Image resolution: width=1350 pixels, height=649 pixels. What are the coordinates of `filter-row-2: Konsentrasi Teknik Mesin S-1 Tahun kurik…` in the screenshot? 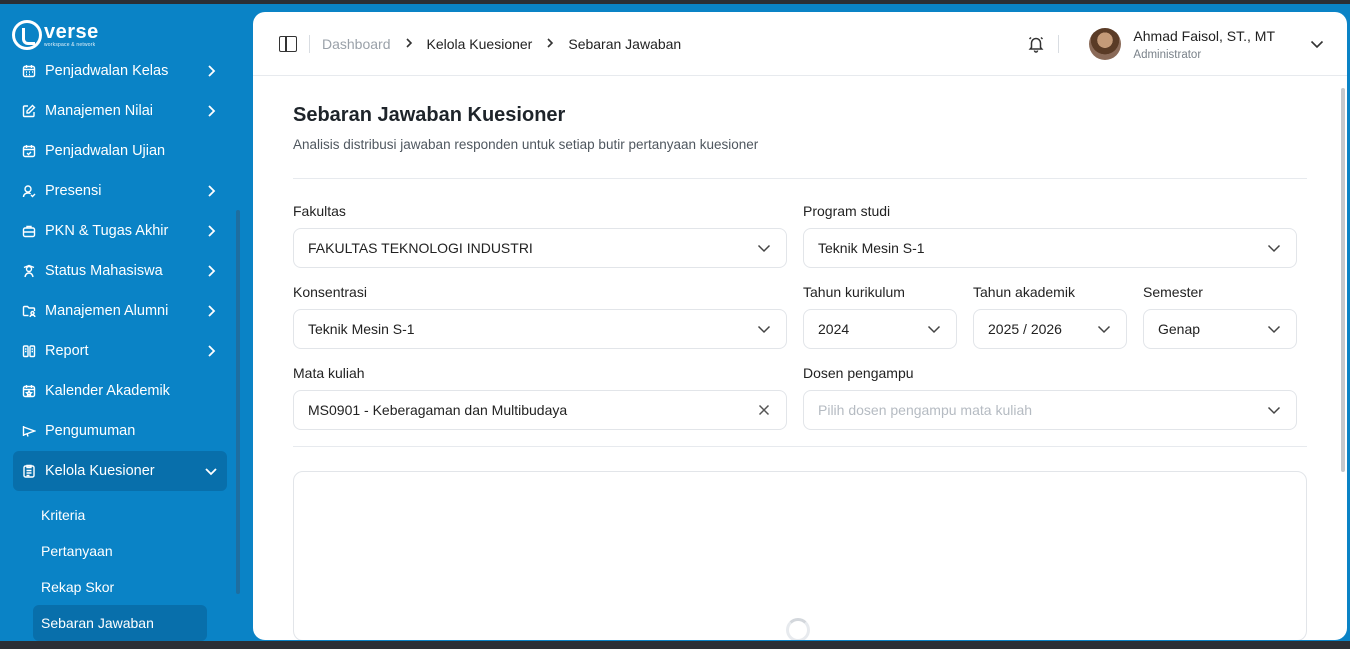 It's located at (800, 316).